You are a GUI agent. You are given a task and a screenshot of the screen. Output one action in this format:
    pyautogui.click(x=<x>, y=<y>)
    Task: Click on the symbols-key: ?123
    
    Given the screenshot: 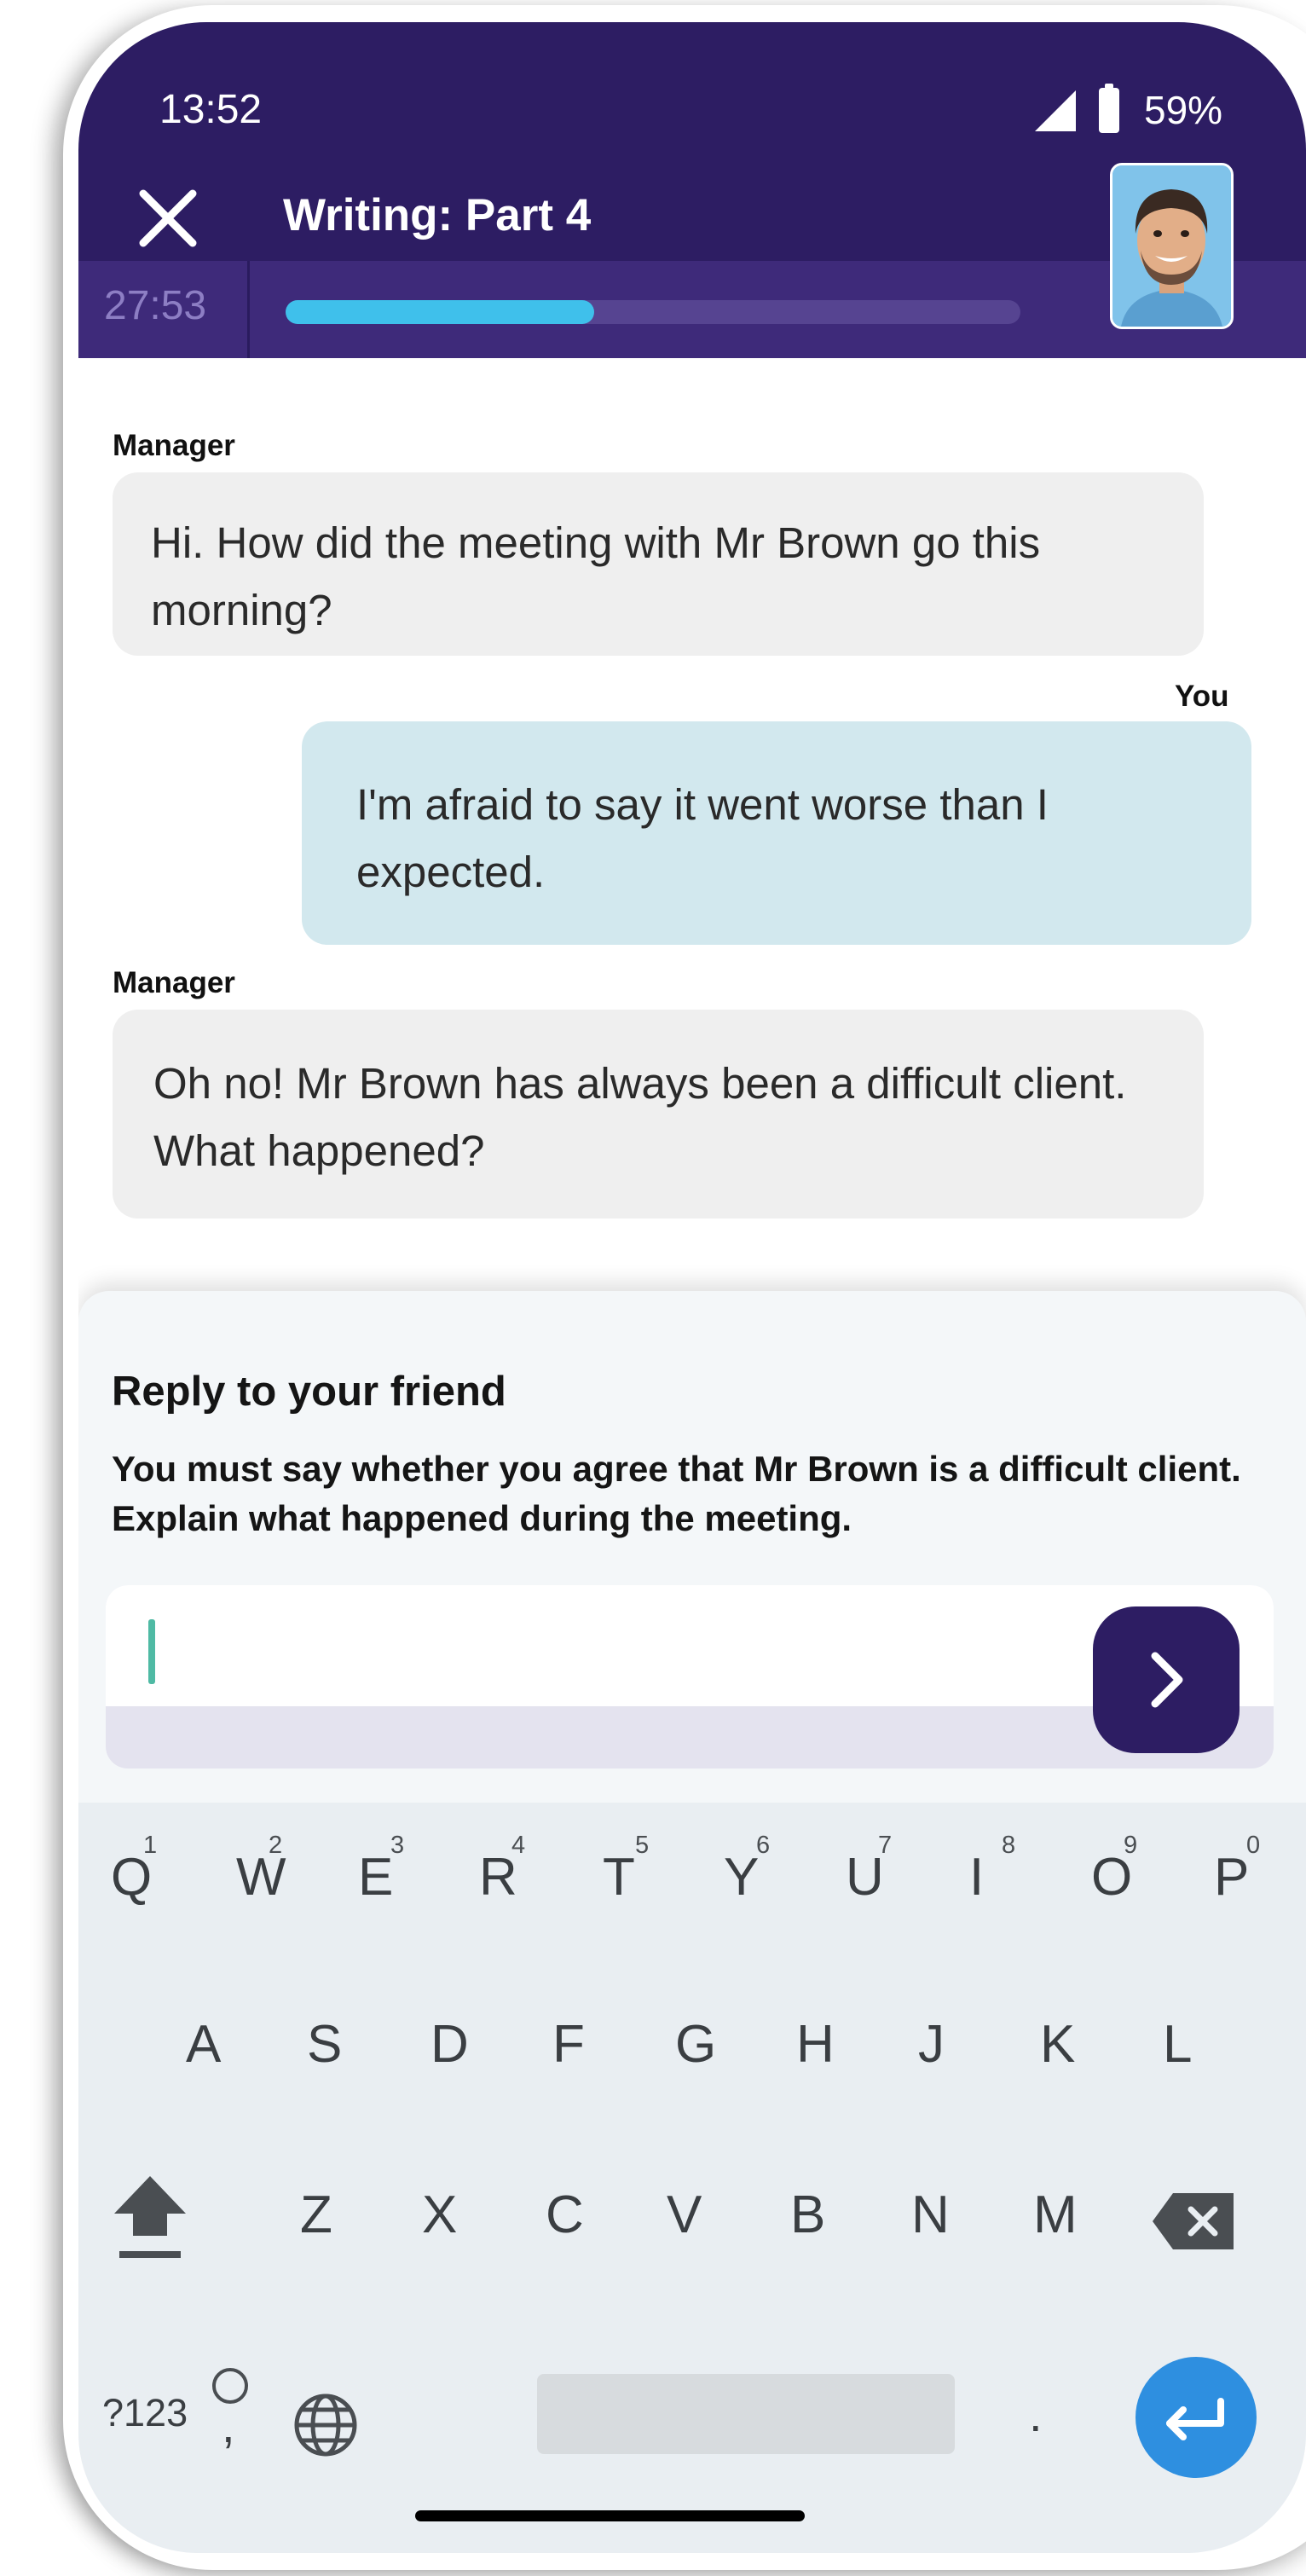 What is the action you would take?
    pyautogui.click(x=145, y=2413)
    